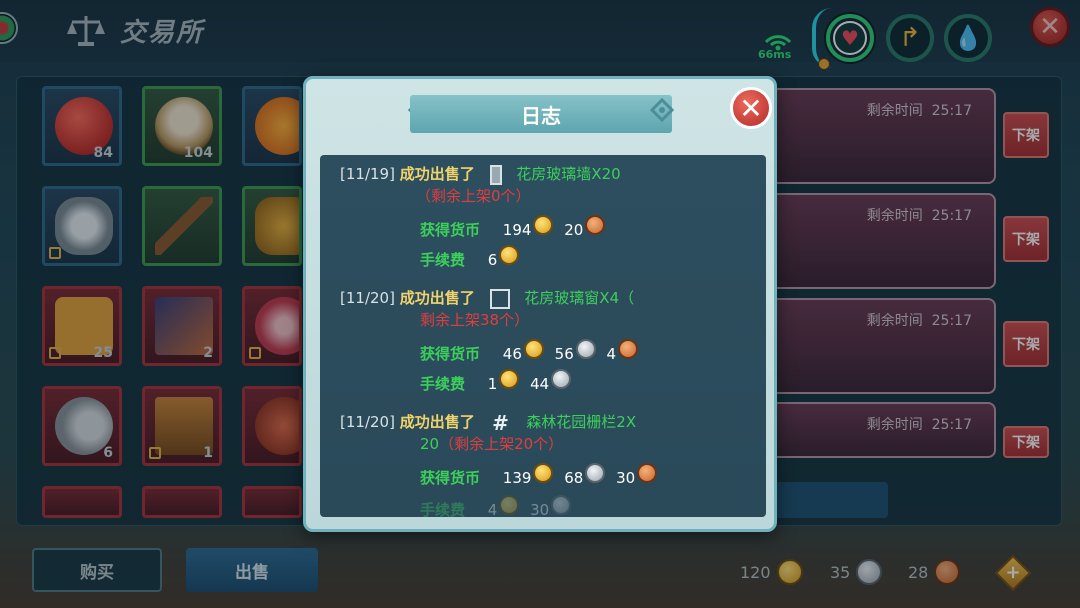  I want to click on entry-item: 森林花园栅栏2X, so click(581, 422).